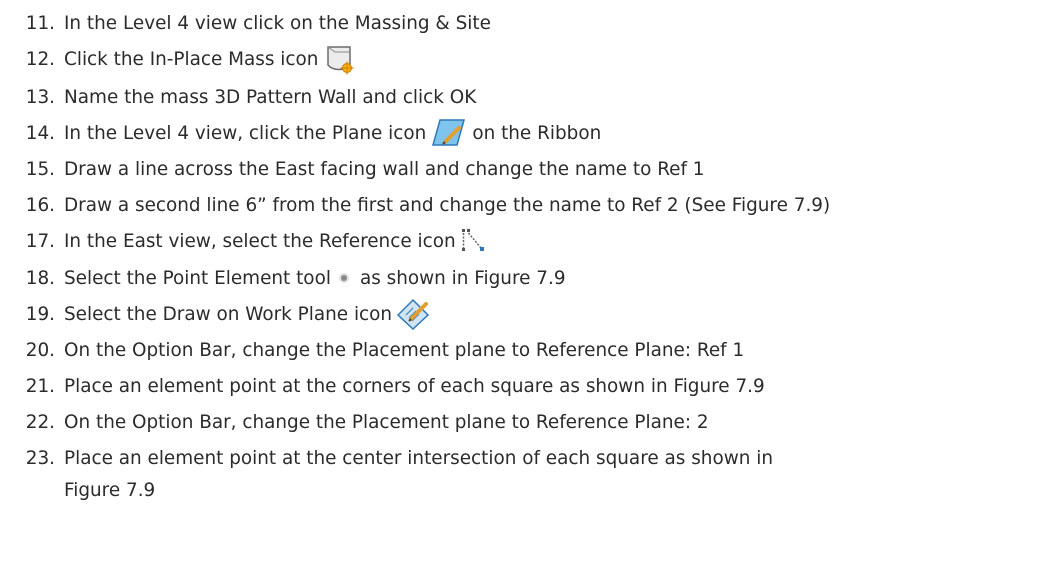  I want to click on step-number: 12., so click(40, 59).